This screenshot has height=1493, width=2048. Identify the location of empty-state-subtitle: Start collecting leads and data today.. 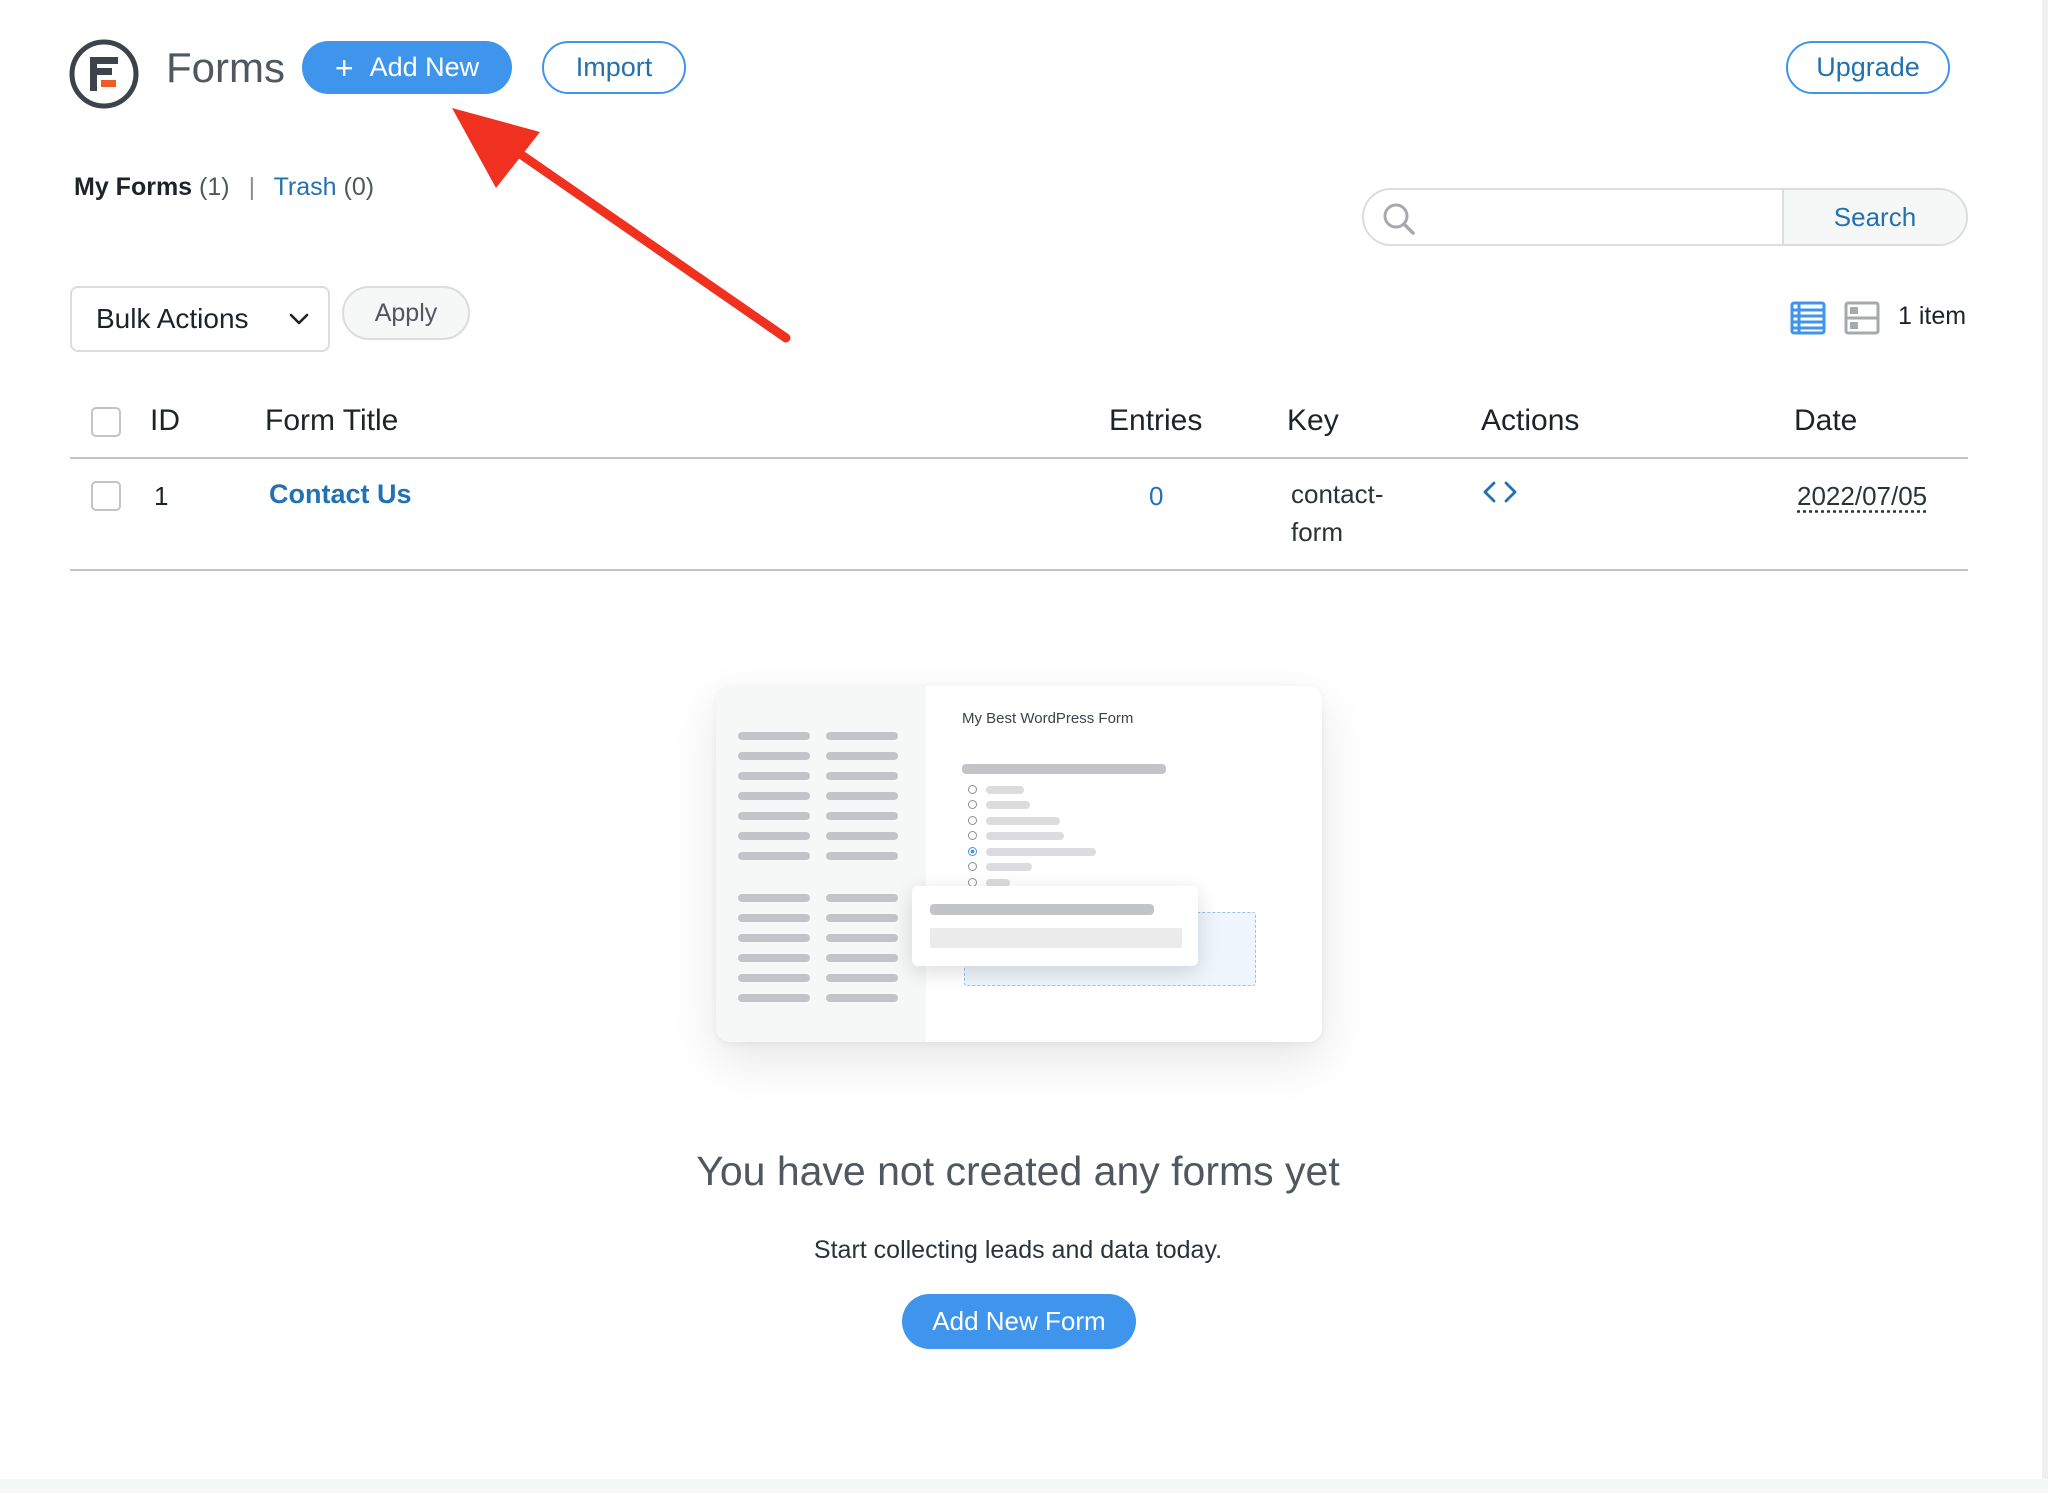
(1018, 1250).